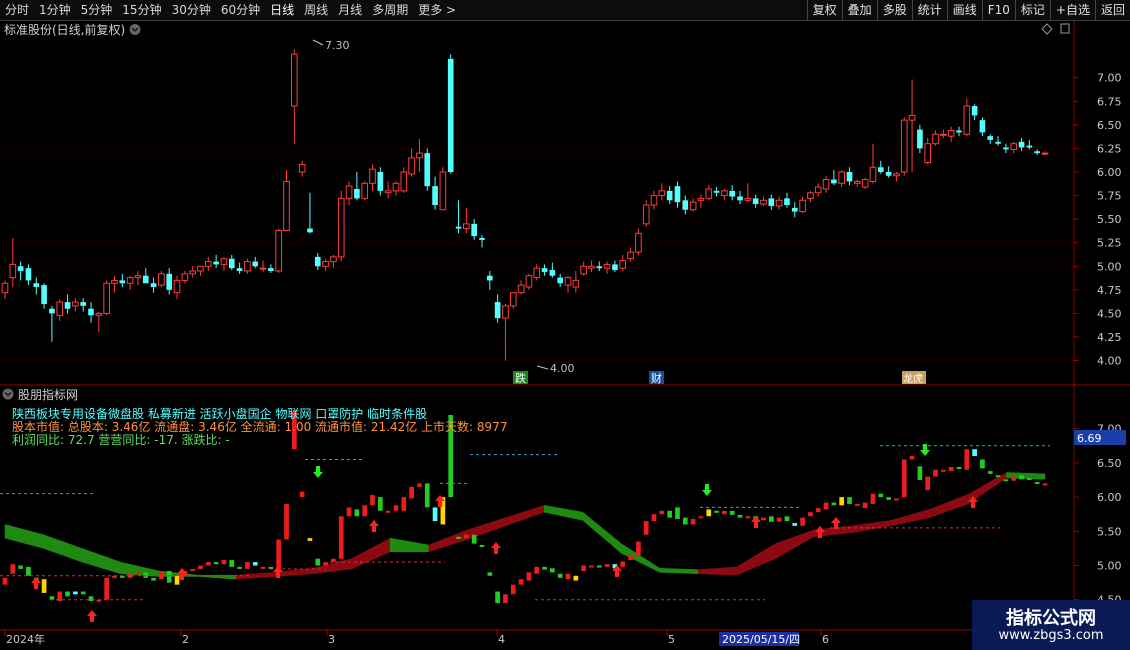  What do you see at coordinates (1065, 28) in the screenshot?
I see `maximize-icon` at bounding box center [1065, 28].